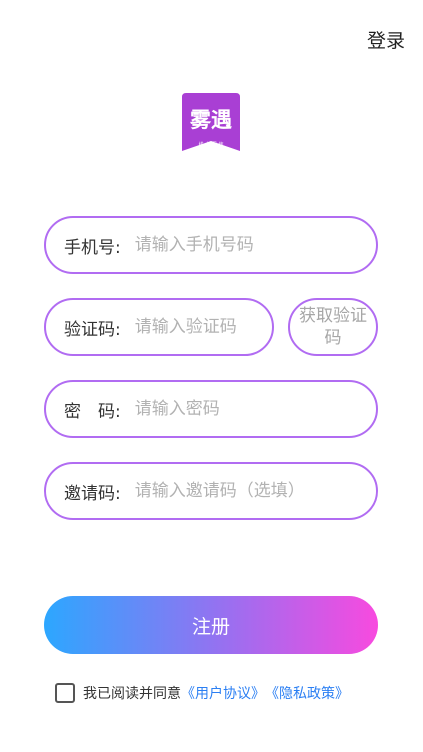 The image size is (423, 752). I want to click on code-field: 验证码:, so click(159, 327).